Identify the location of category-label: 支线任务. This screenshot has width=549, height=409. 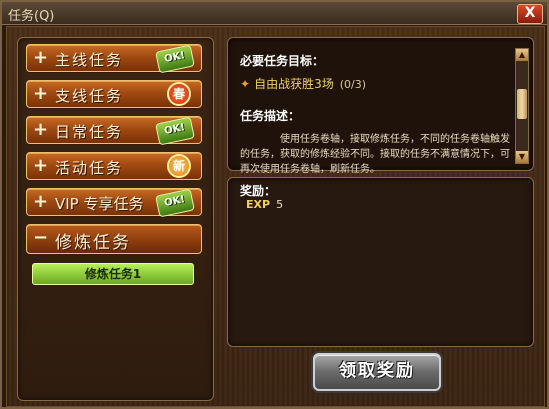
(89, 96).